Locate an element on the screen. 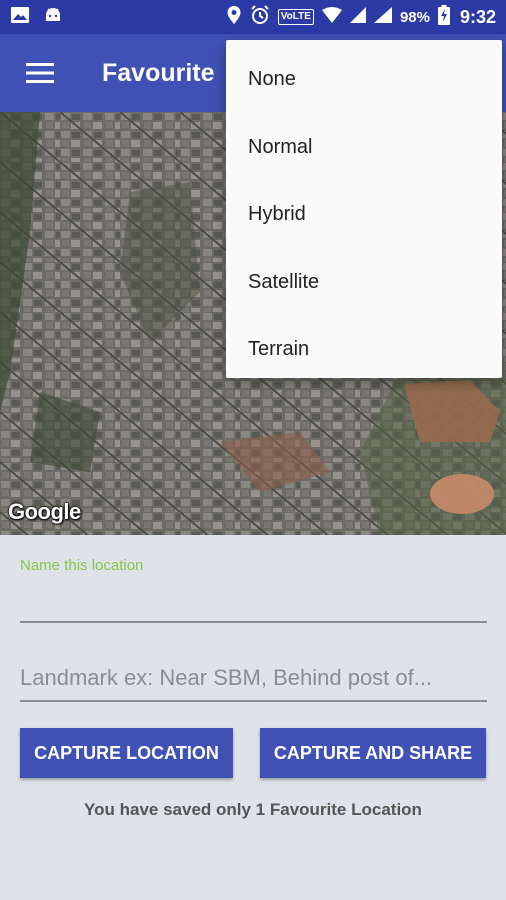 The image size is (506, 900). android-icon is located at coordinates (53, 17).